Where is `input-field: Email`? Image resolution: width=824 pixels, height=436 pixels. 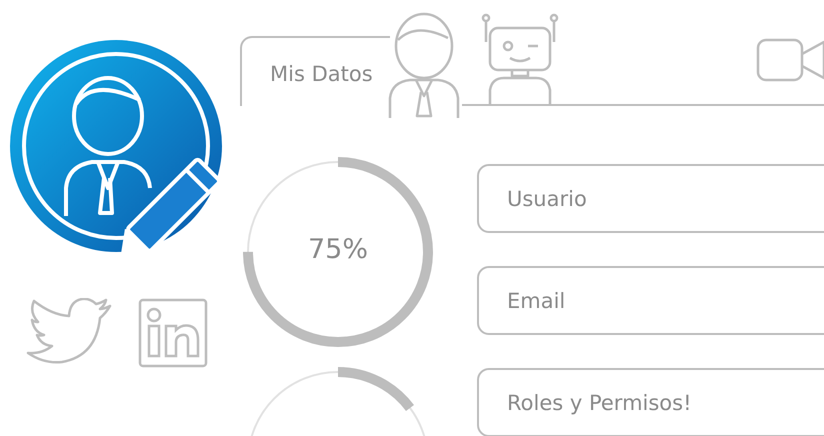
input-field: Email is located at coordinates (650, 300).